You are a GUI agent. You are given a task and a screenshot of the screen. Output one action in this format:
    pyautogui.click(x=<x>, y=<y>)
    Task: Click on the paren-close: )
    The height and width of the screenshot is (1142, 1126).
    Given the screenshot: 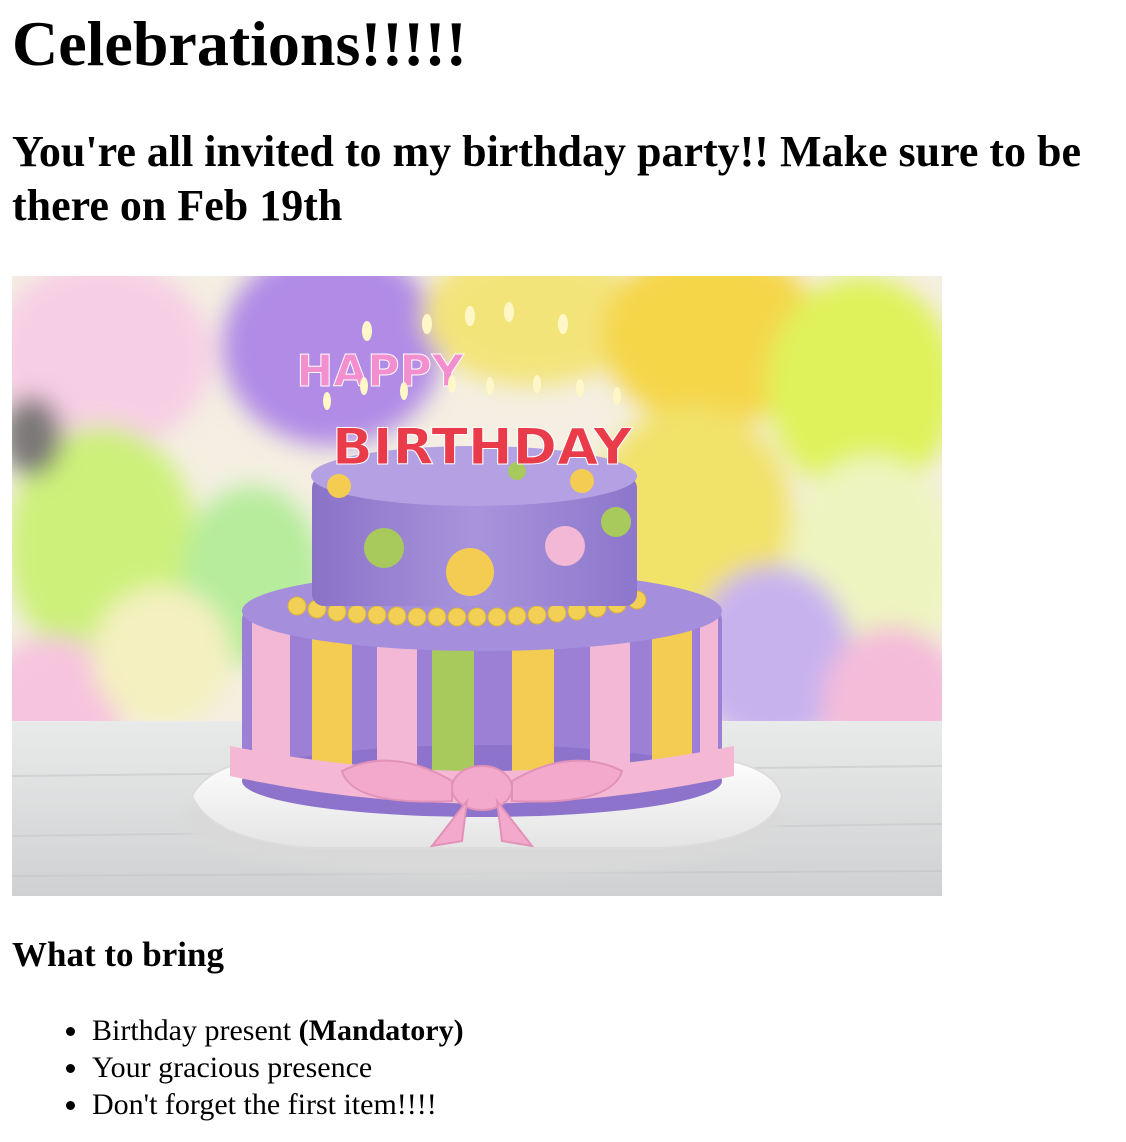 What is the action you would take?
    pyautogui.click(x=458, y=1030)
    